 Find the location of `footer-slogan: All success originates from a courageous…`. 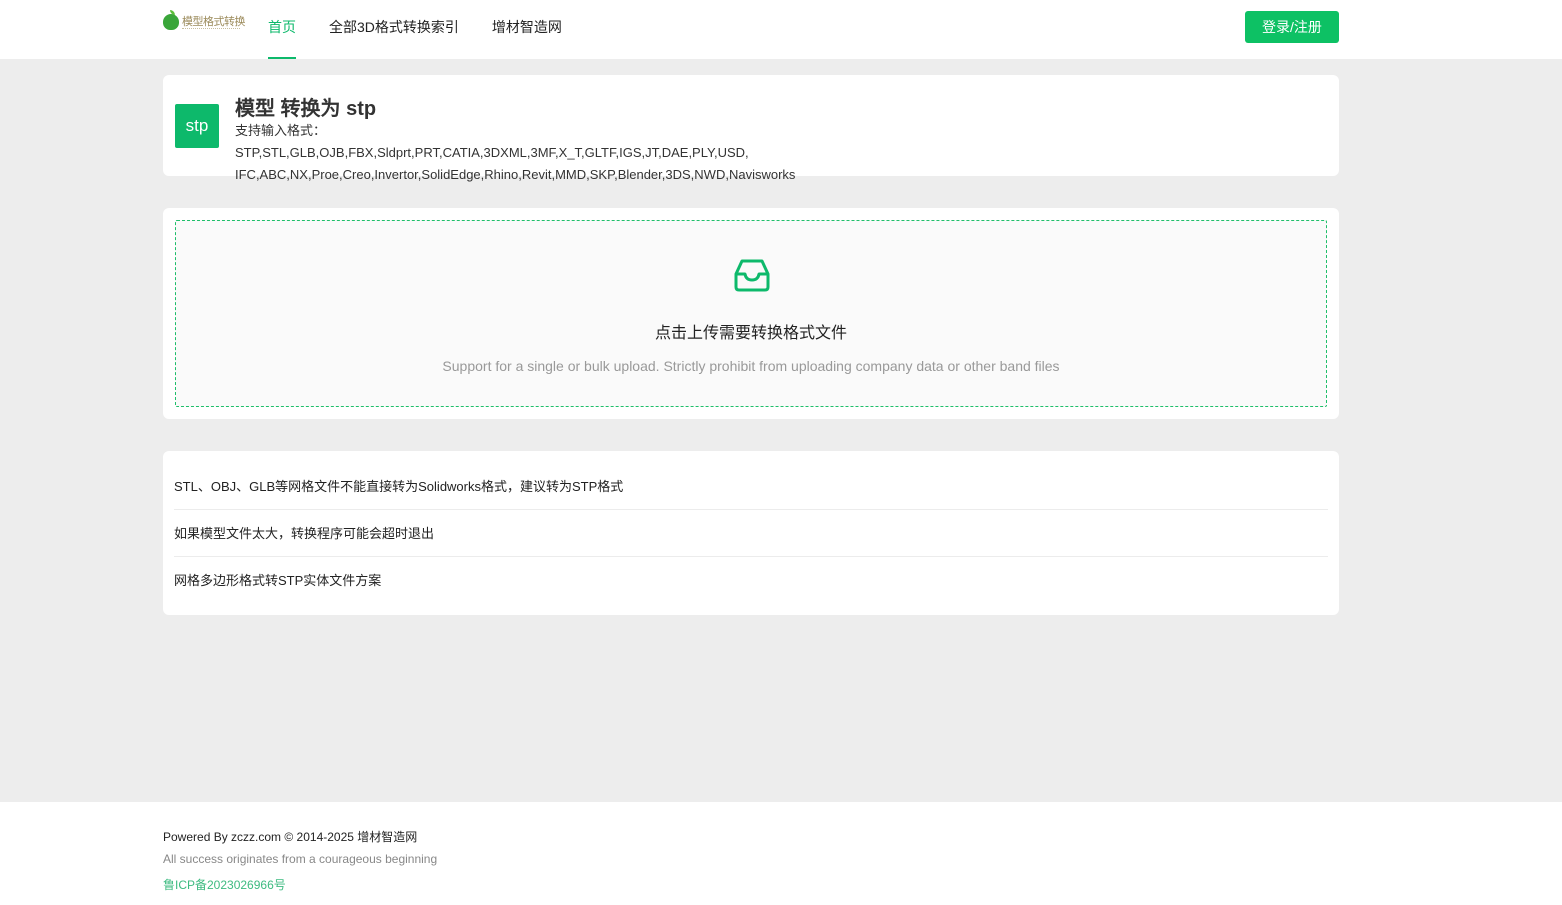

footer-slogan: All success originates from a courageous… is located at coordinates (300, 859).